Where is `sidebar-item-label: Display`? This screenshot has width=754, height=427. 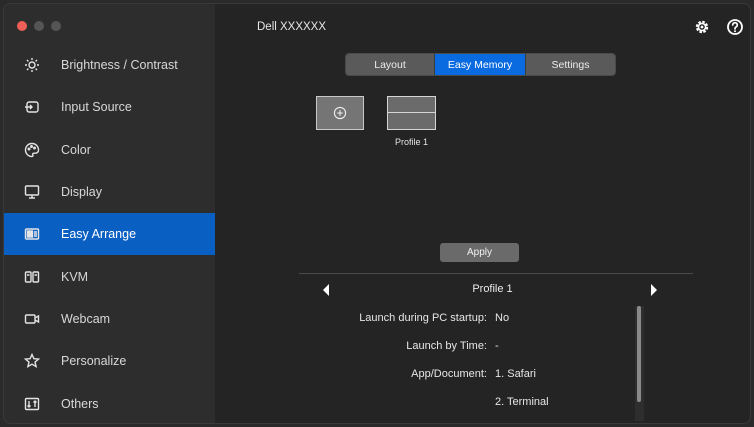 sidebar-item-label: Display is located at coordinates (81, 192).